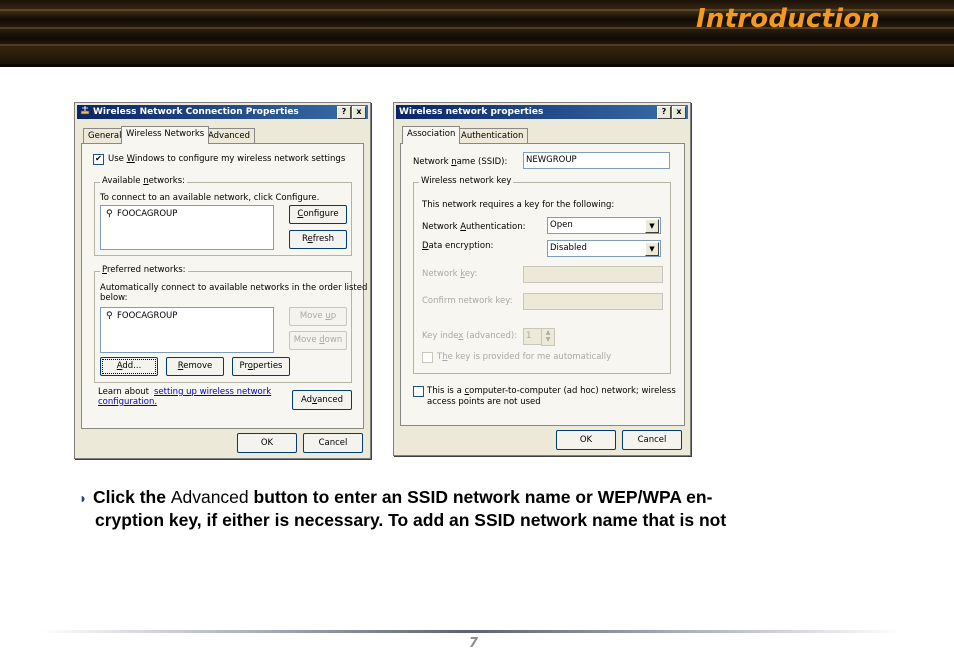 This screenshot has height=661, width=954. What do you see at coordinates (470, 631) in the screenshot?
I see `footer-divider` at bounding box center [470, 631].